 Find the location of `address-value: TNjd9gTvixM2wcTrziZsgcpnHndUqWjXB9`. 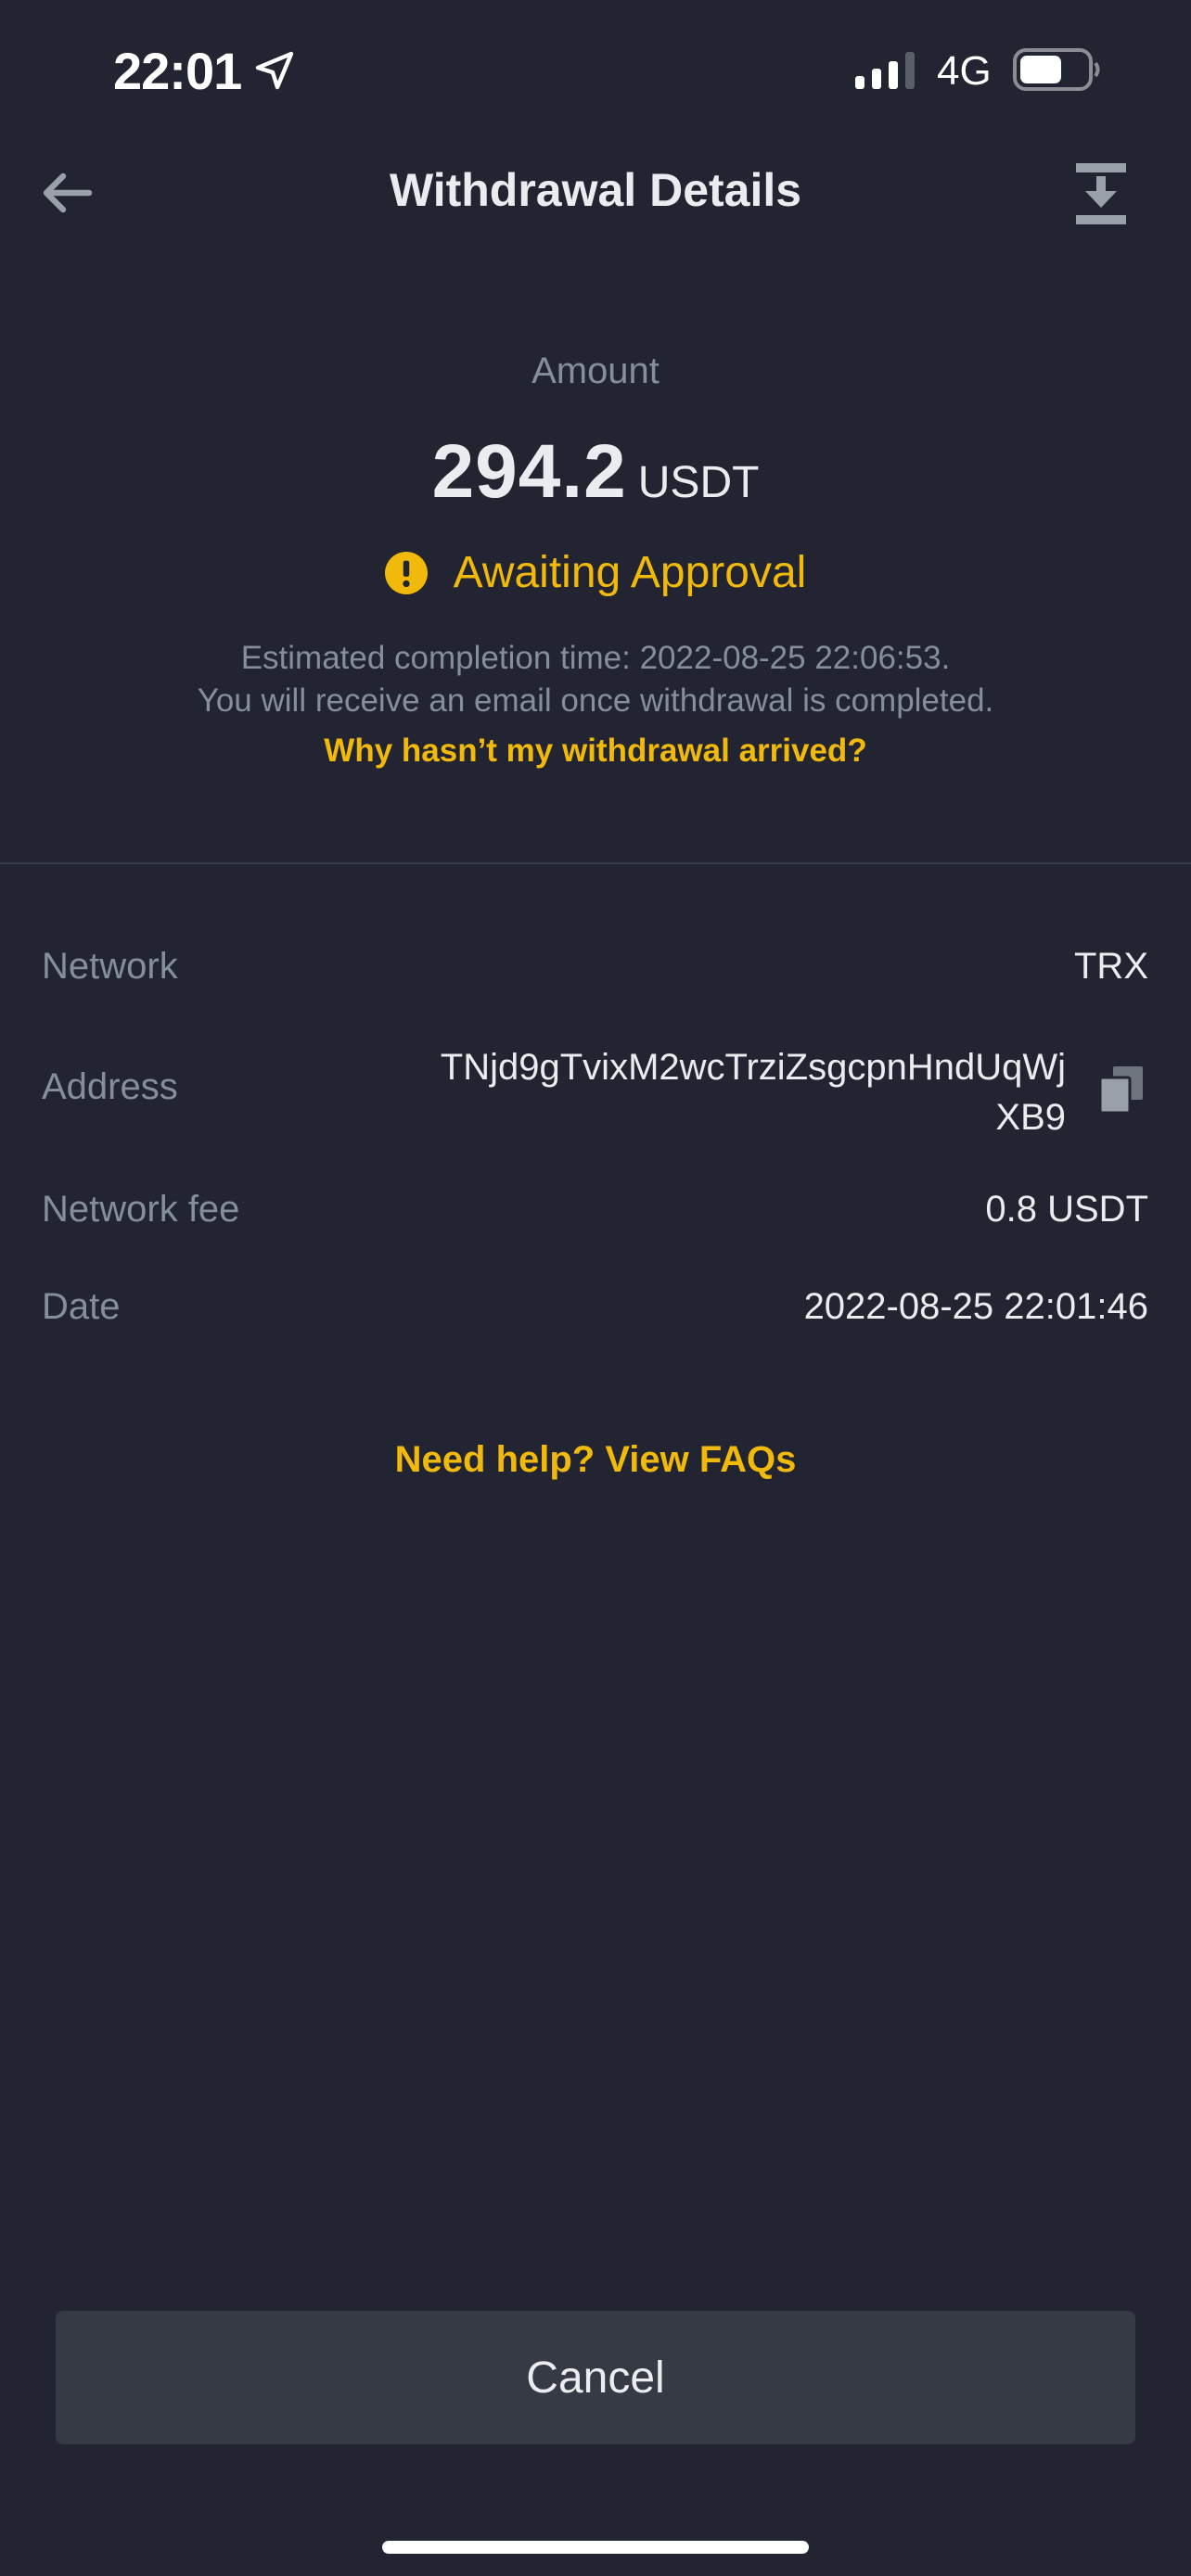

address-value: TNjd9gTvixM2wcTrziZsgcpnHndUqWjXB9 is located at coordinates (753, 1092).